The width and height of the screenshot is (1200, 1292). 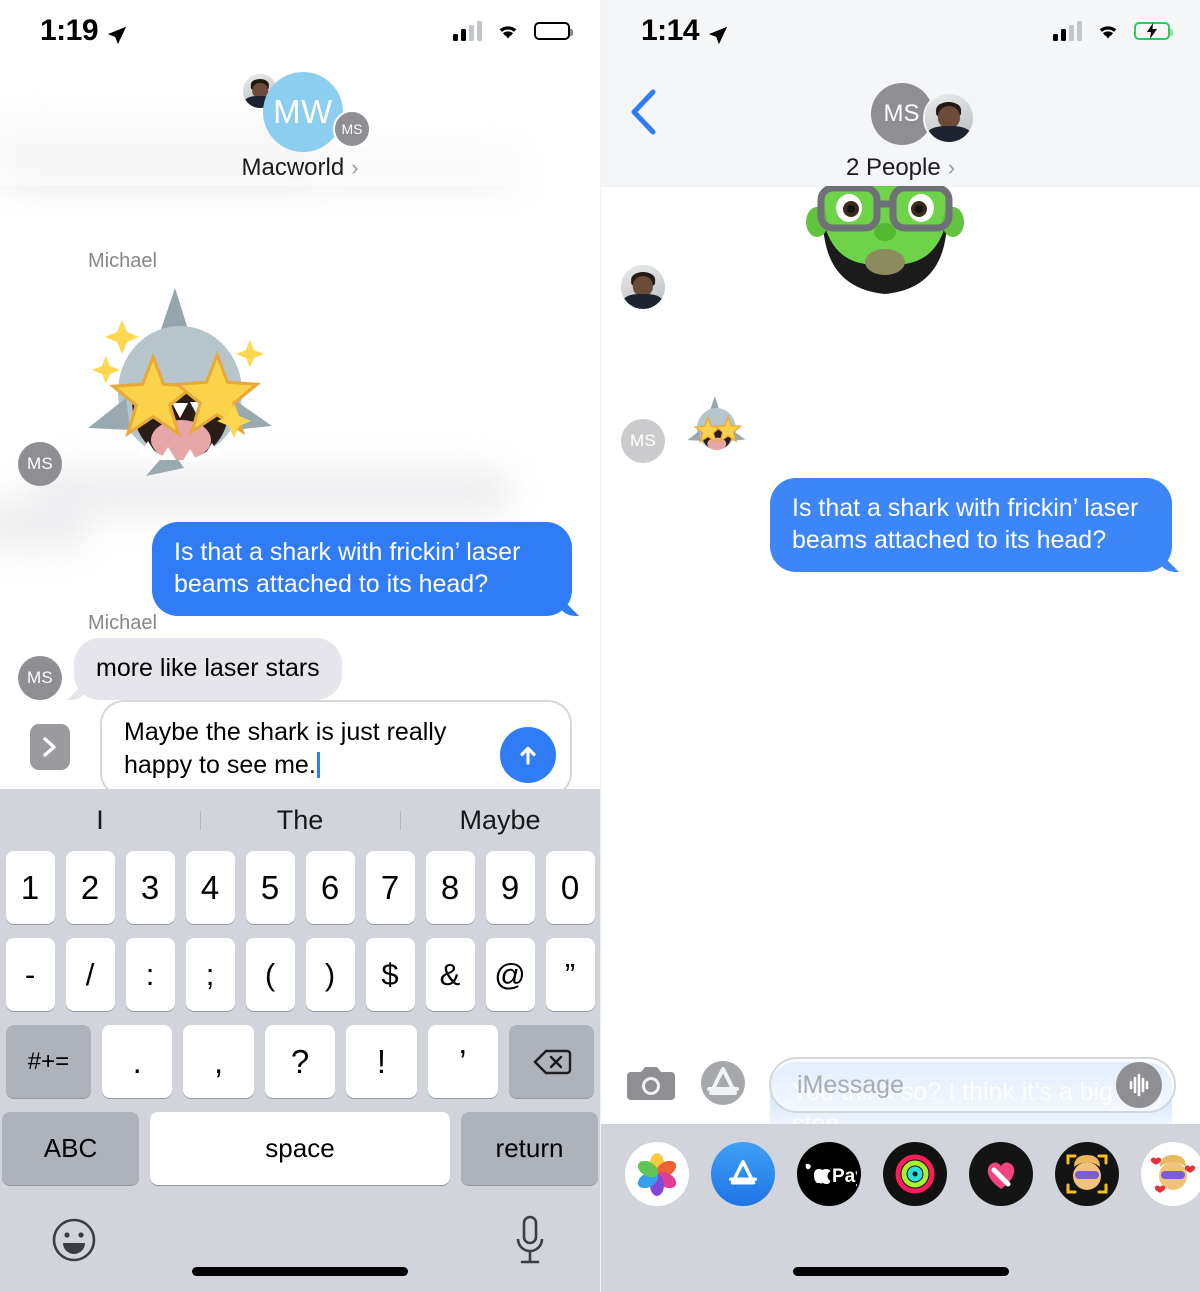 What do you see at coordinates (685, 31) in the screenshot?
I see `status-bar-left: 1:14` at bounding box center [685, 31].